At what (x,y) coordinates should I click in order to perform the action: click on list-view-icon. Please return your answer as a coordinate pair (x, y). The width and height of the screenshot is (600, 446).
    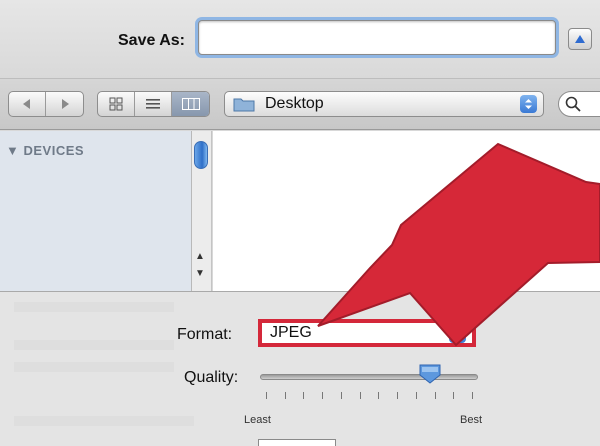
    Looking at the image, I should click on (153, 104).